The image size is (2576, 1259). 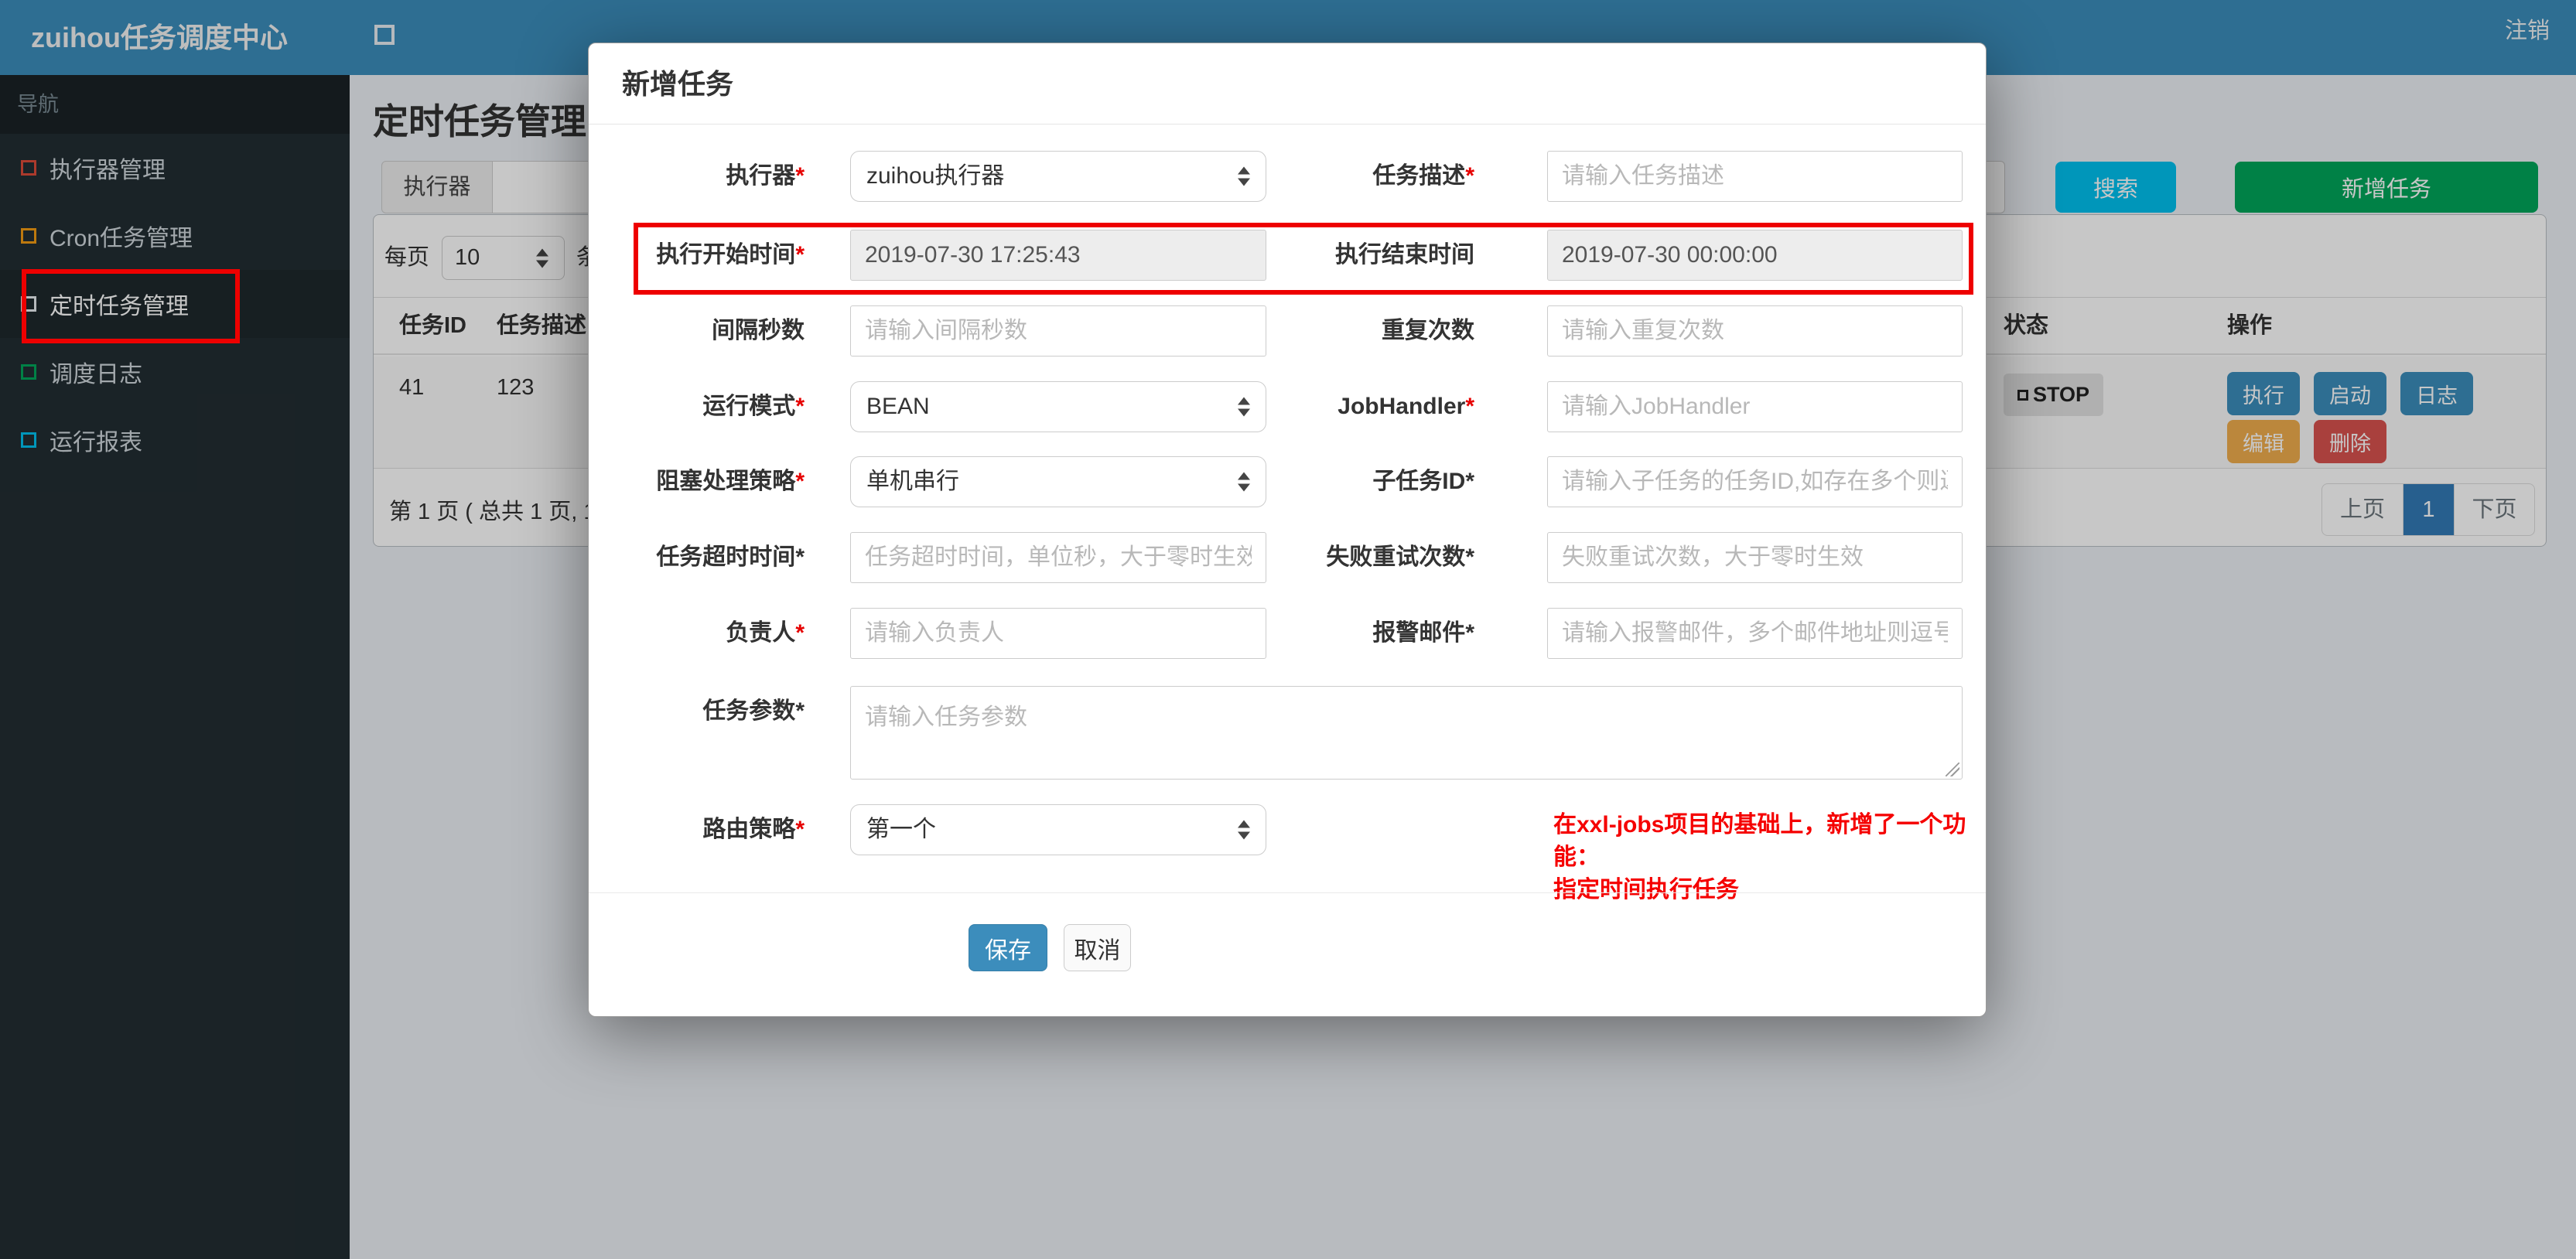 I want to click on alarm-email-input, so click(x=1755, y=634).